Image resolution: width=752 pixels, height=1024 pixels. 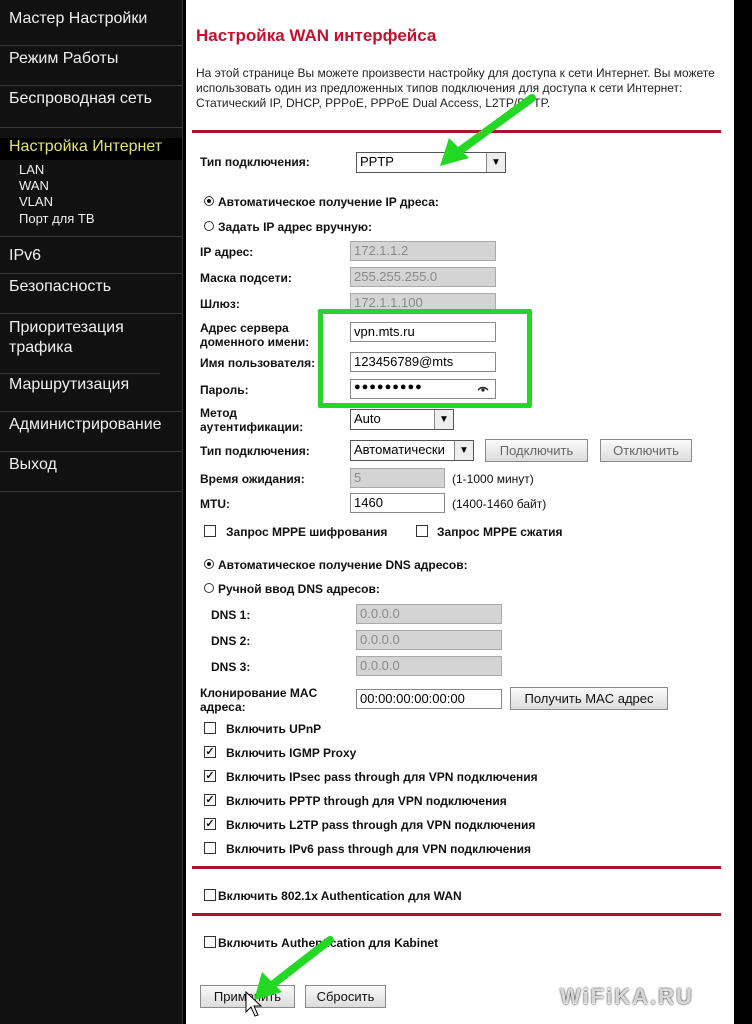 What do you see at coordinates (252, 427) in the screenshot?
I see `auth-method-label-2: аутентификации:` at bounding box center [252, 427].